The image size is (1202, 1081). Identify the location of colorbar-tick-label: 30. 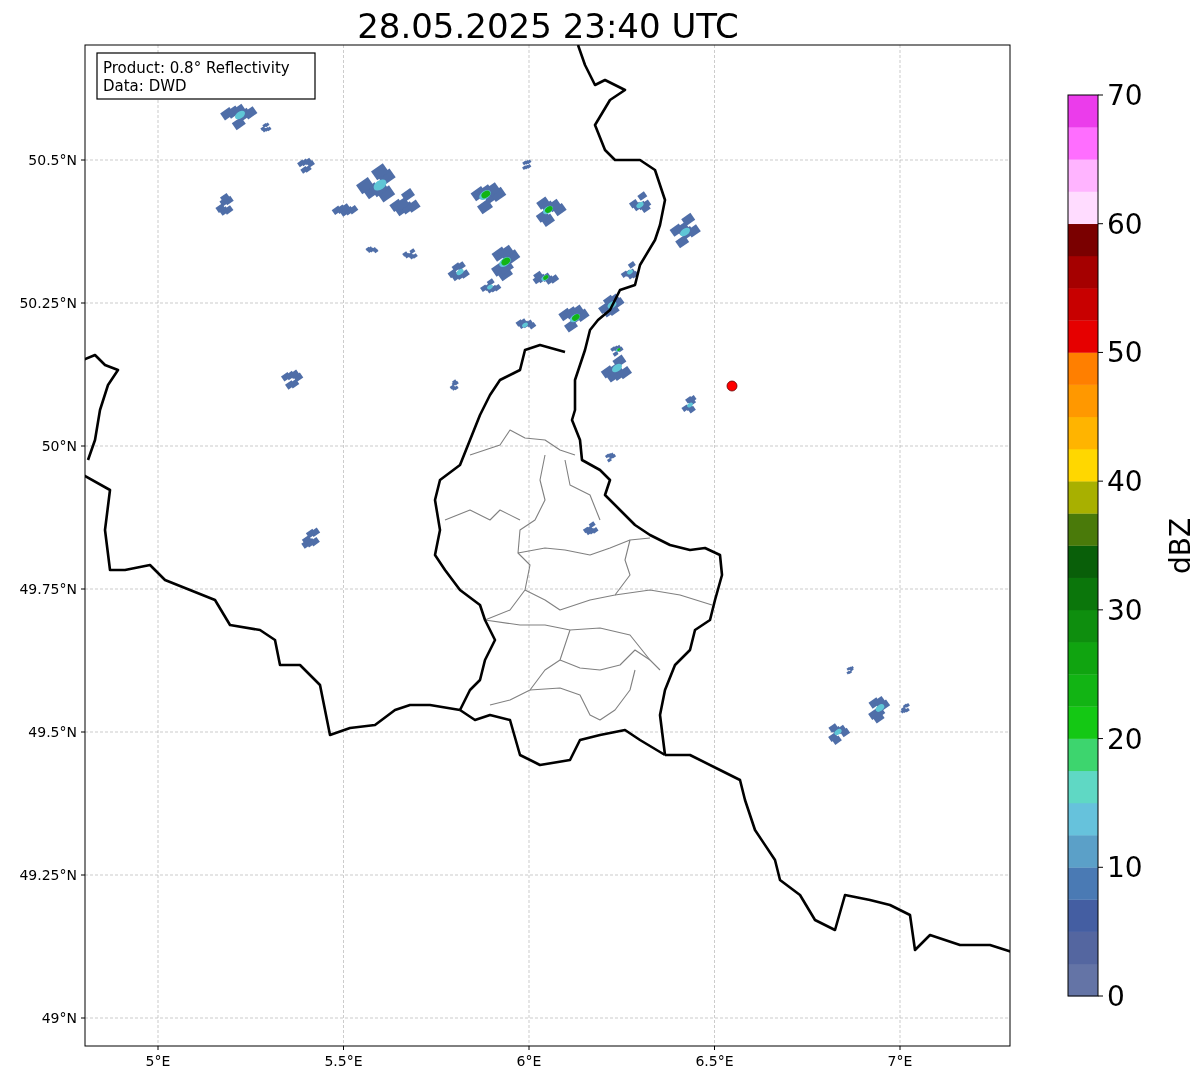
(1125, 610).